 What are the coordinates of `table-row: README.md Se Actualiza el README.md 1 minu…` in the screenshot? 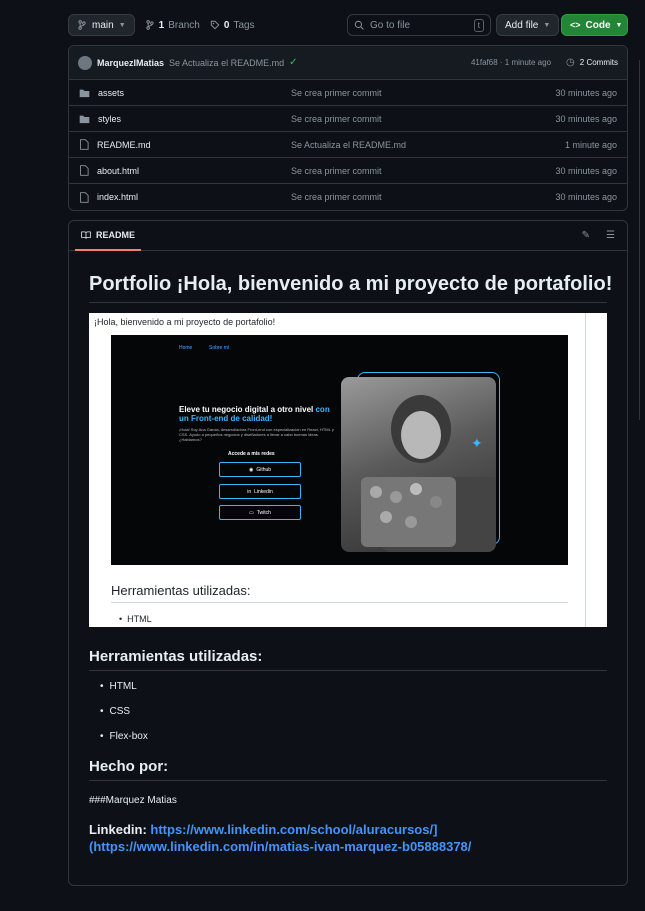 It's located at (348, 145).